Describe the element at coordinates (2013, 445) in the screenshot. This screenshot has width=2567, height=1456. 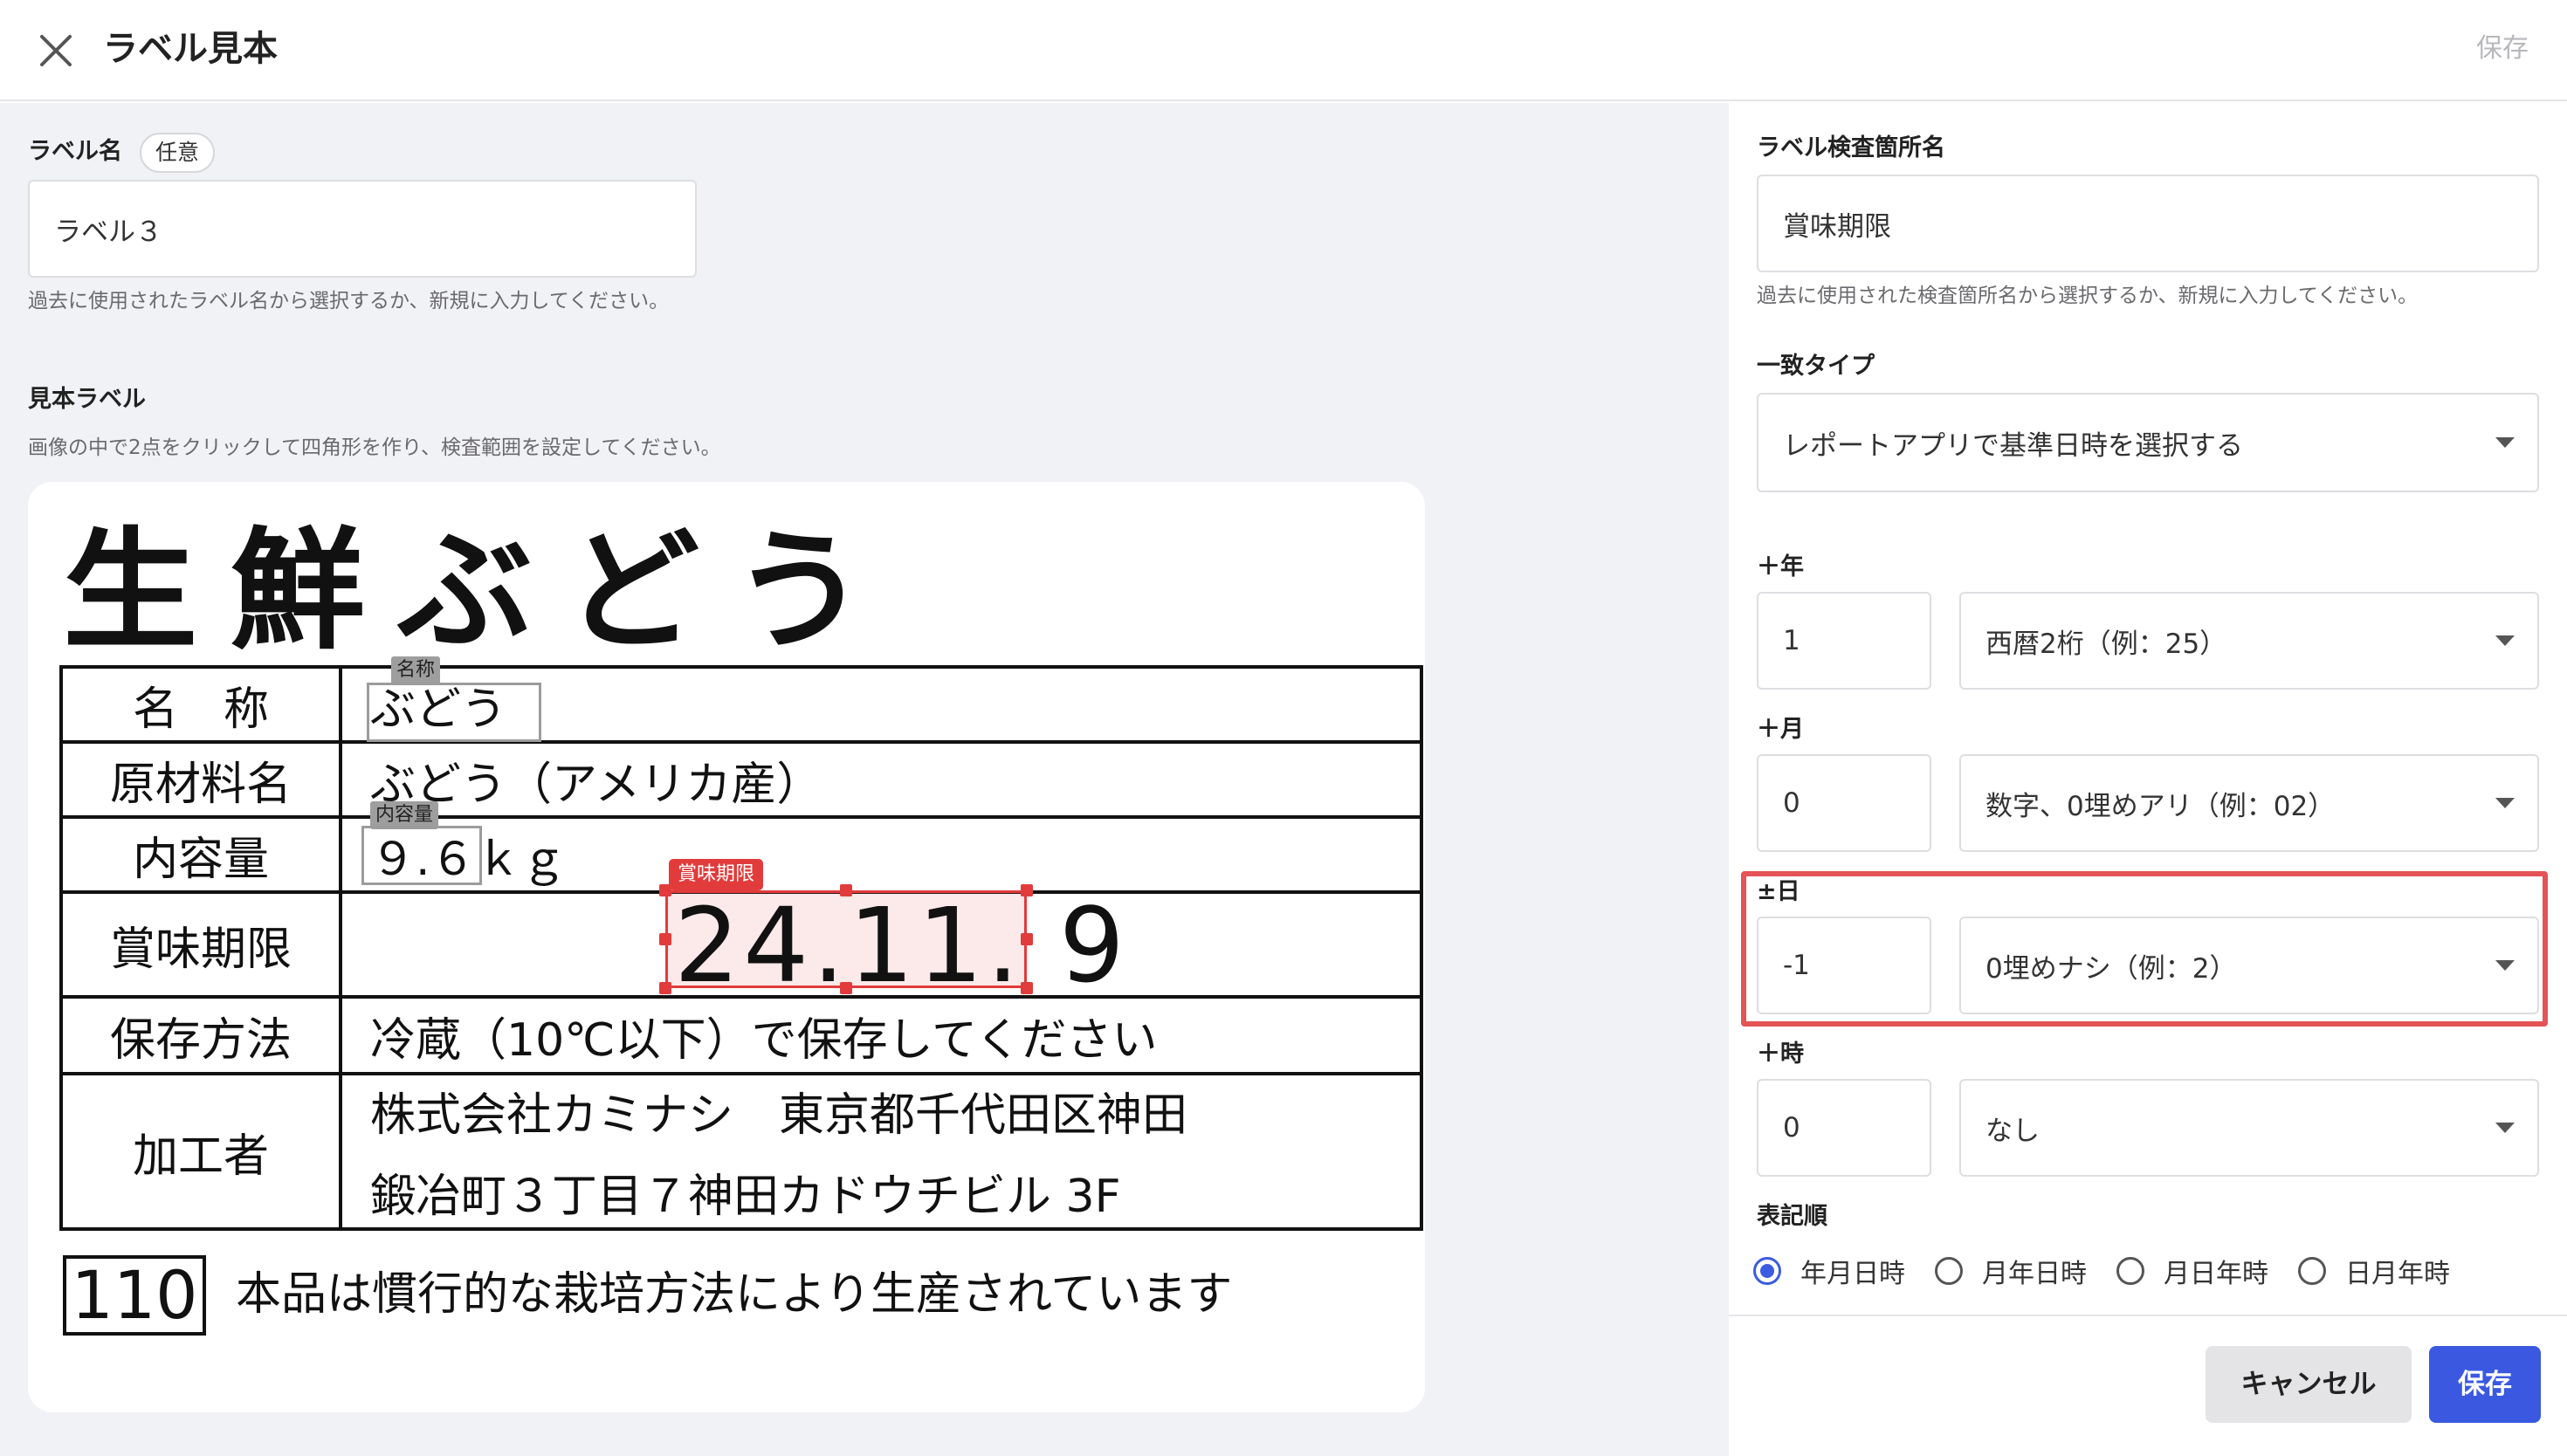
I see `match-type-value: レポートアプリで基準日時を選択する` at that location.